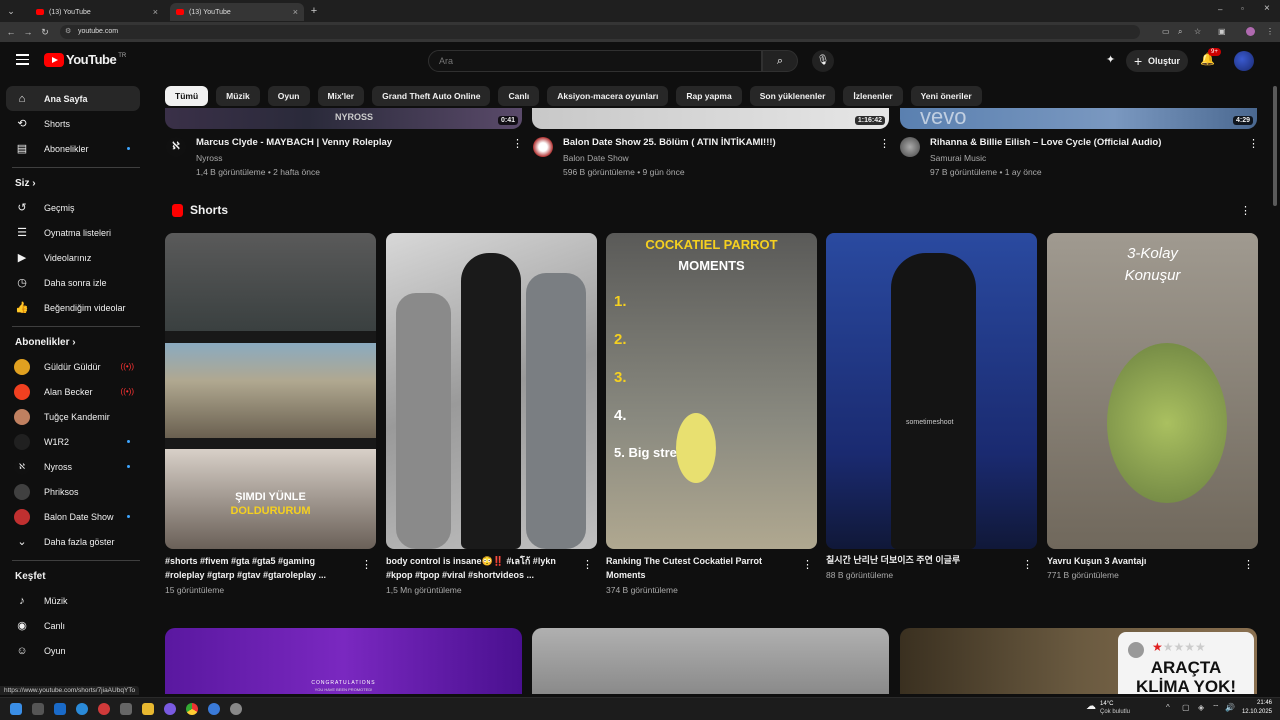 The width and height of the screenshot is (1280, 720). Describe the element at coordinates (958, 158) in the screenshot. I see `channel-name: Samurai Music` at that location.